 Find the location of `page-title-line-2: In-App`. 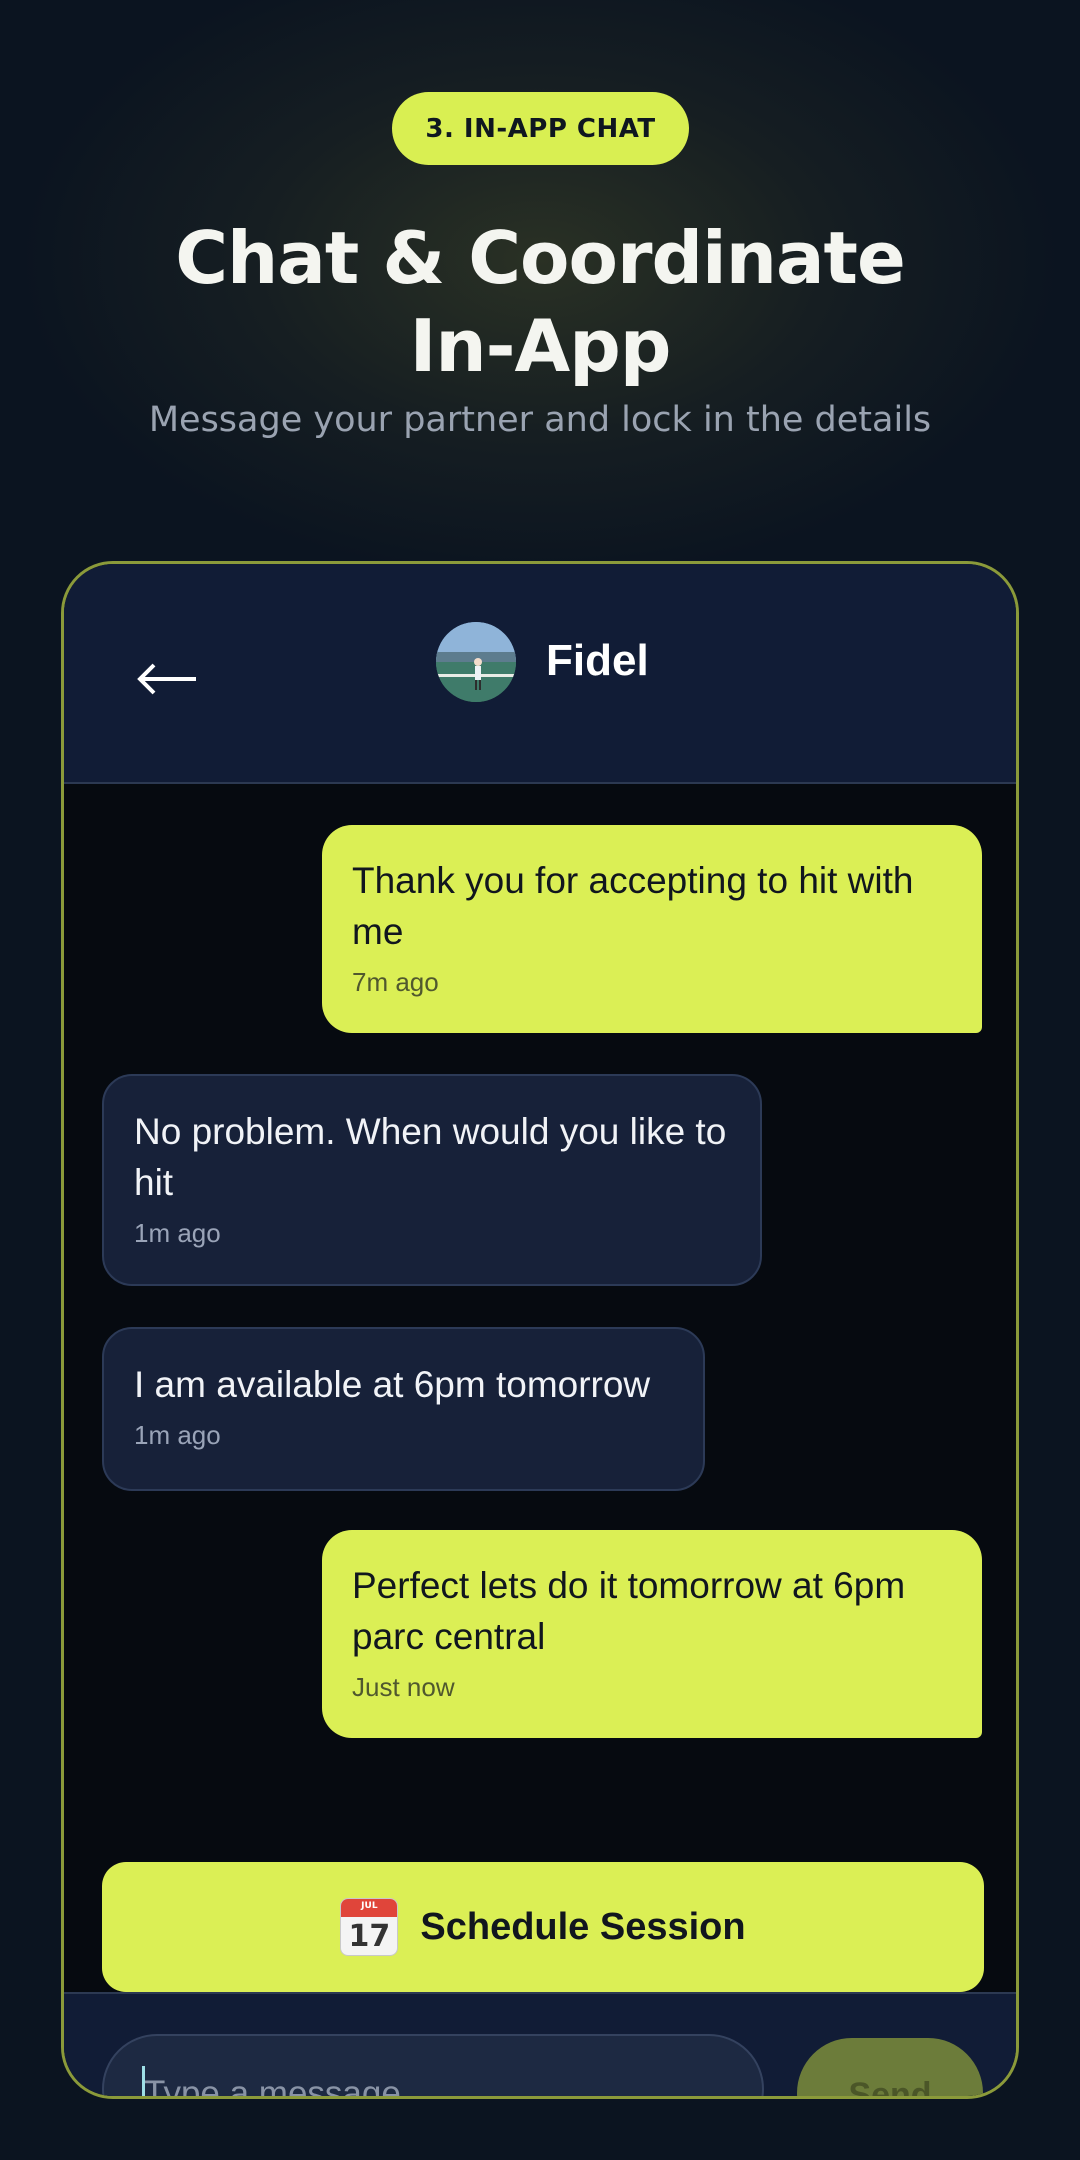

page-title-line-2: In-App is located at coordinates (540, 346).